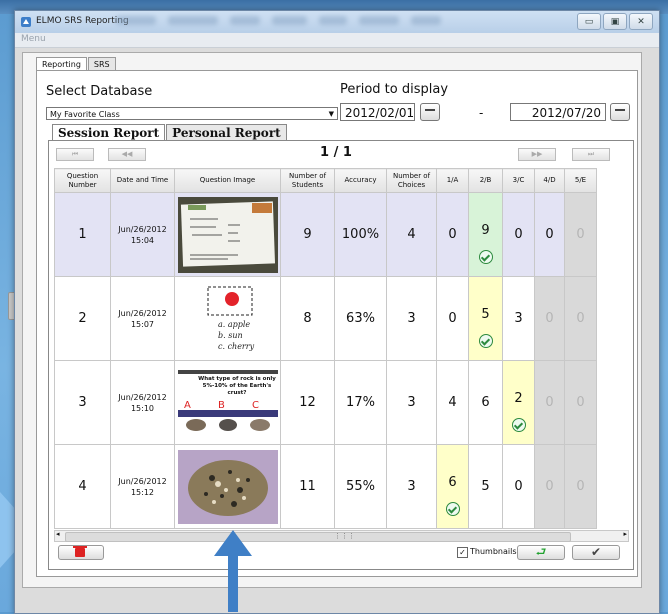 This screenshot has height=614, width=668. What do you see at coordinates (142, 324) in the screenshot?
I see `time-text: 15:07` at bounding box center [142, 324].